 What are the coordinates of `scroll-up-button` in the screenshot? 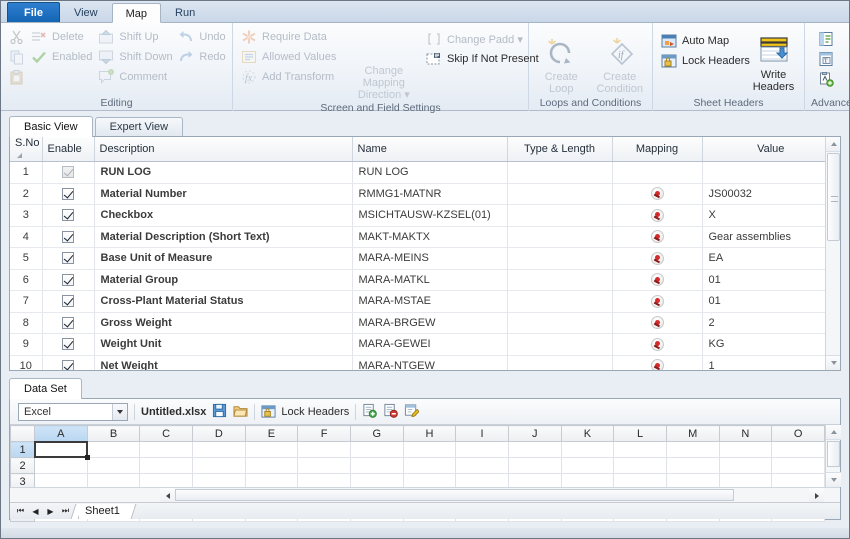 It's located at (833, 144).